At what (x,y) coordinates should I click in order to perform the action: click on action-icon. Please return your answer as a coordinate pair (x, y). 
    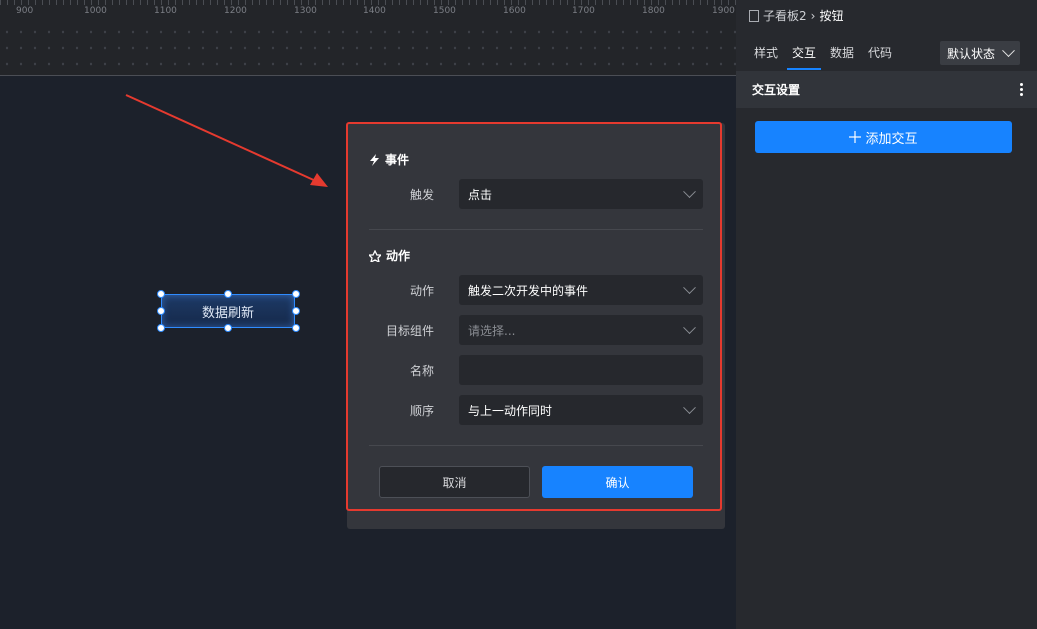
    Looking at the image, I should click on (375, 255).